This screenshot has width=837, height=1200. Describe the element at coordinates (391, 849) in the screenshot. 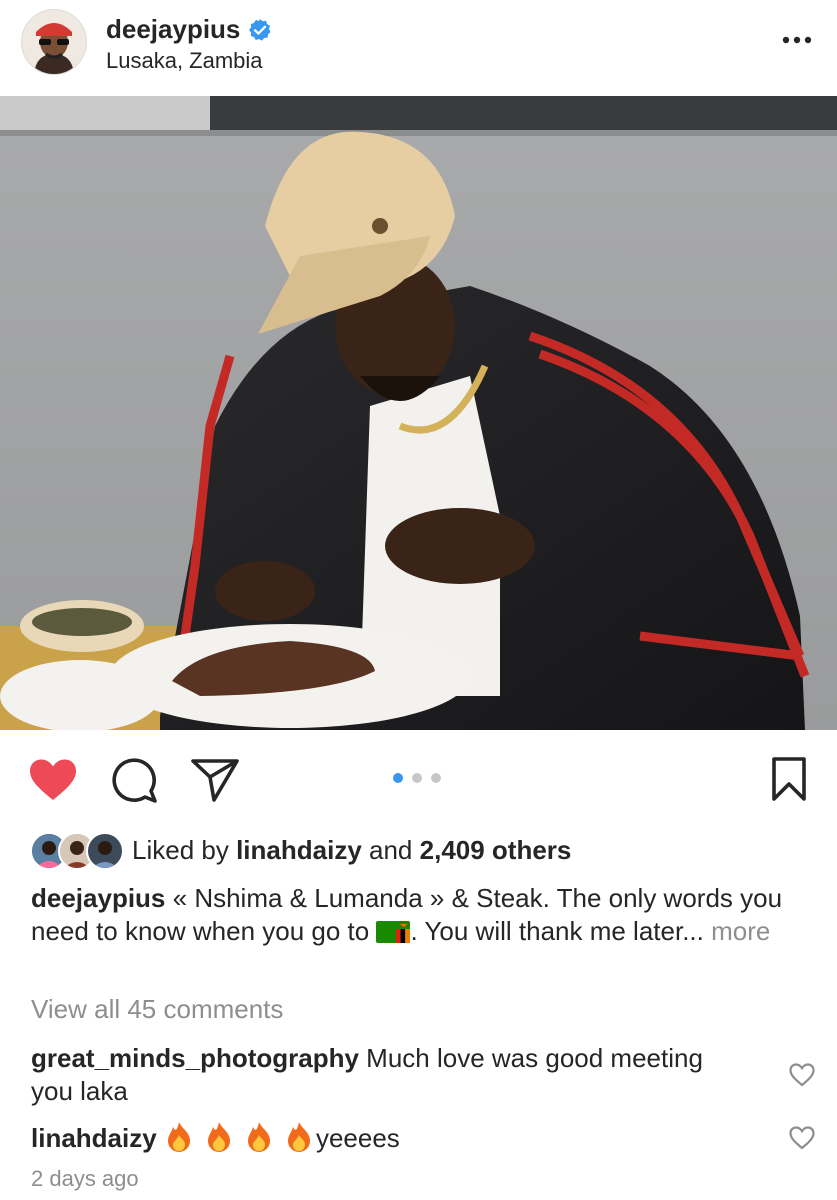

I see `likes-and: and` at that location.